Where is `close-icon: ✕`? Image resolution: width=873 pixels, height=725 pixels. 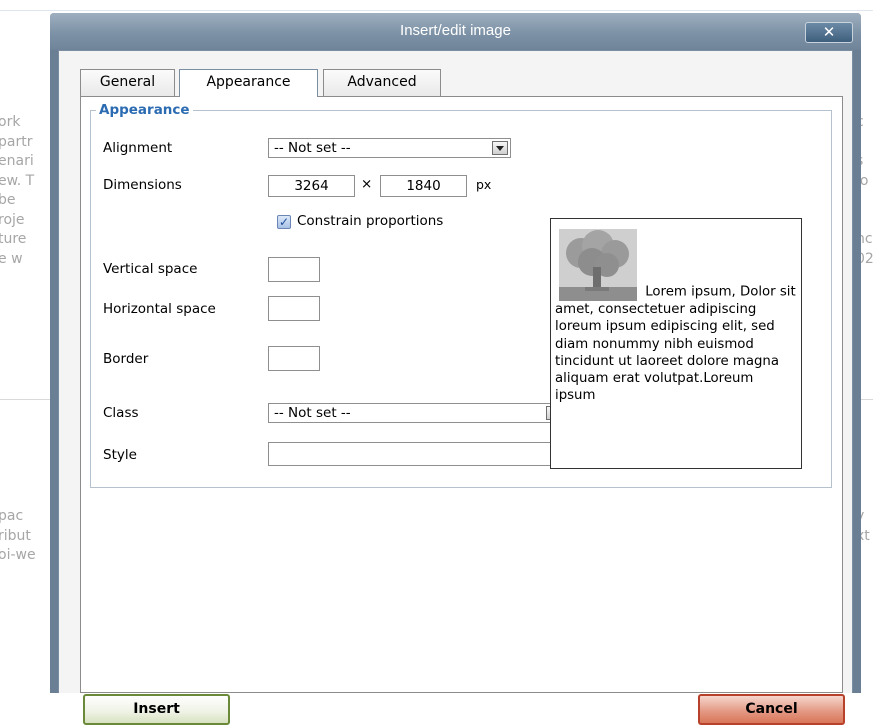 close-icon: ✕ is located at coordinates (829, 32).